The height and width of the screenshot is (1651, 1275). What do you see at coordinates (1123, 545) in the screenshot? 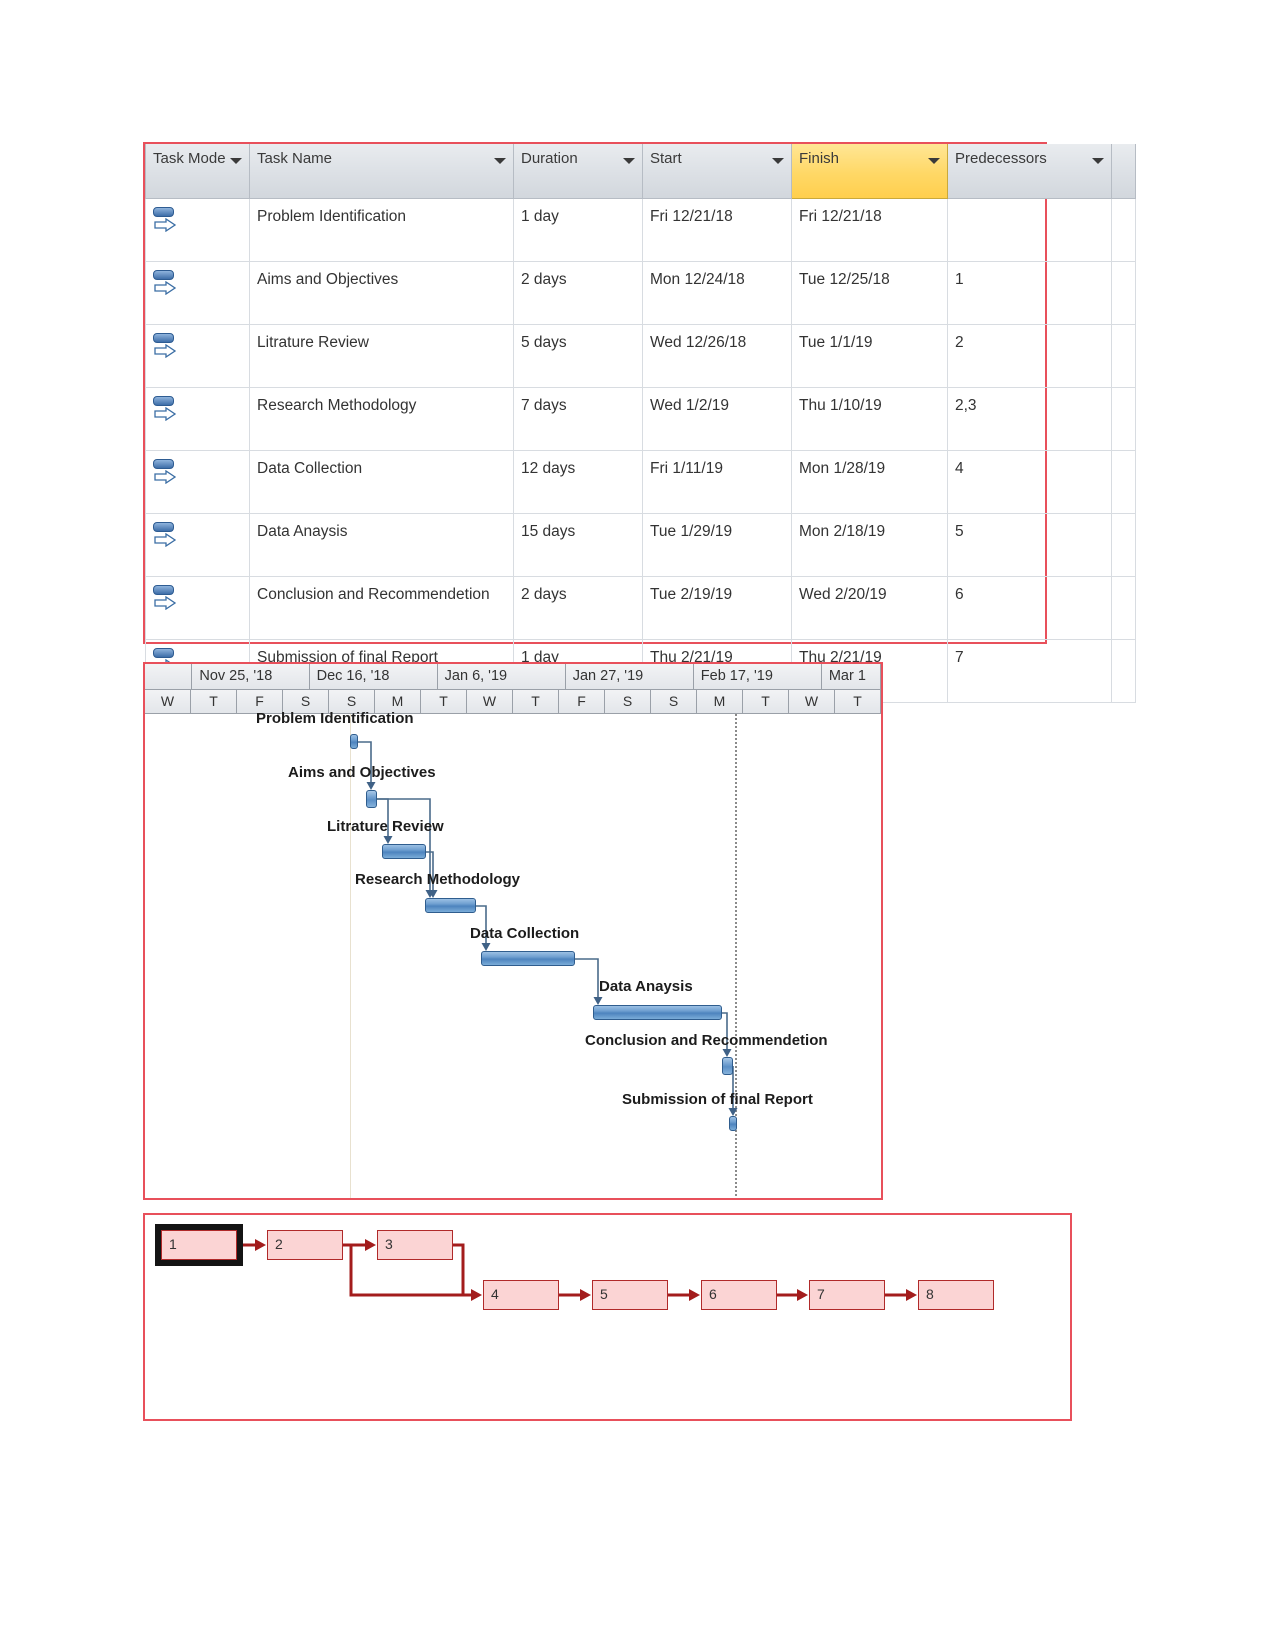
I see `extra-cell` at bounding box center [1123, 545].